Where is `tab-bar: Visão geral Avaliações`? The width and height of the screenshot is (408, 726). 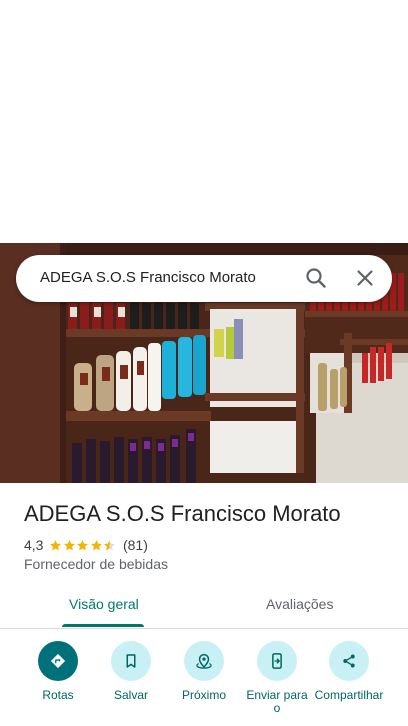 tab-bar: Visão geral Avaliações is located at coordinates (204, 607).